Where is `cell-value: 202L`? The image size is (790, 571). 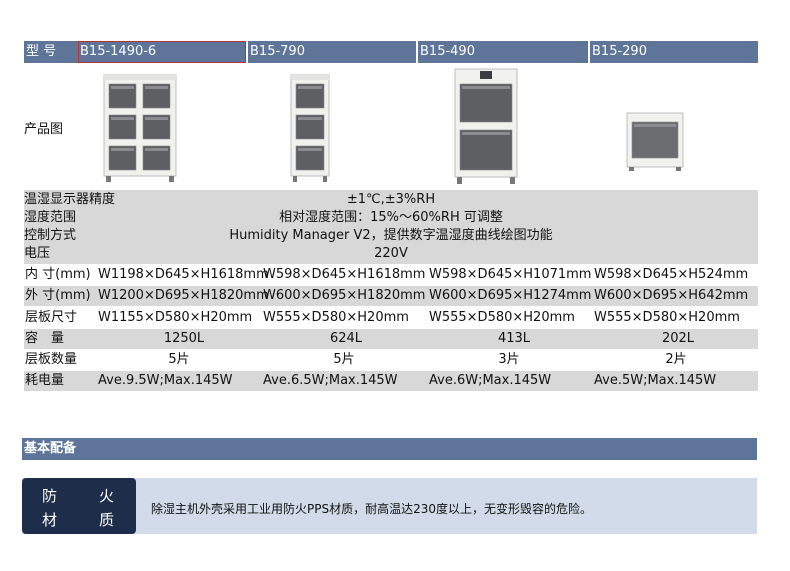 cell-value: 202L is located at coordinates (678, 338).